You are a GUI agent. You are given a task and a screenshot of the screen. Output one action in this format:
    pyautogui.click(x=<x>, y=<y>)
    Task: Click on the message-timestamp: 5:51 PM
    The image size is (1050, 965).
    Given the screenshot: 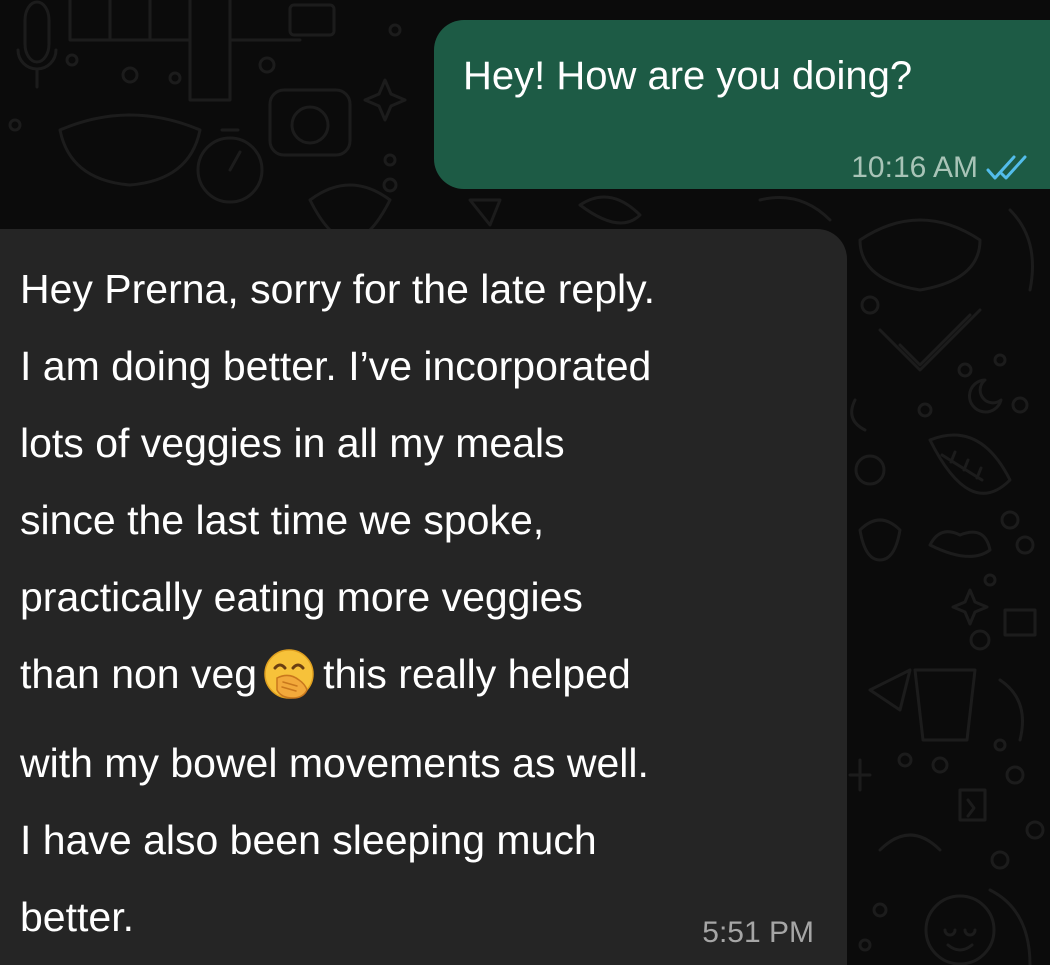 What is the action you would take?
    pyautogui.click(x=758, y=932)
    